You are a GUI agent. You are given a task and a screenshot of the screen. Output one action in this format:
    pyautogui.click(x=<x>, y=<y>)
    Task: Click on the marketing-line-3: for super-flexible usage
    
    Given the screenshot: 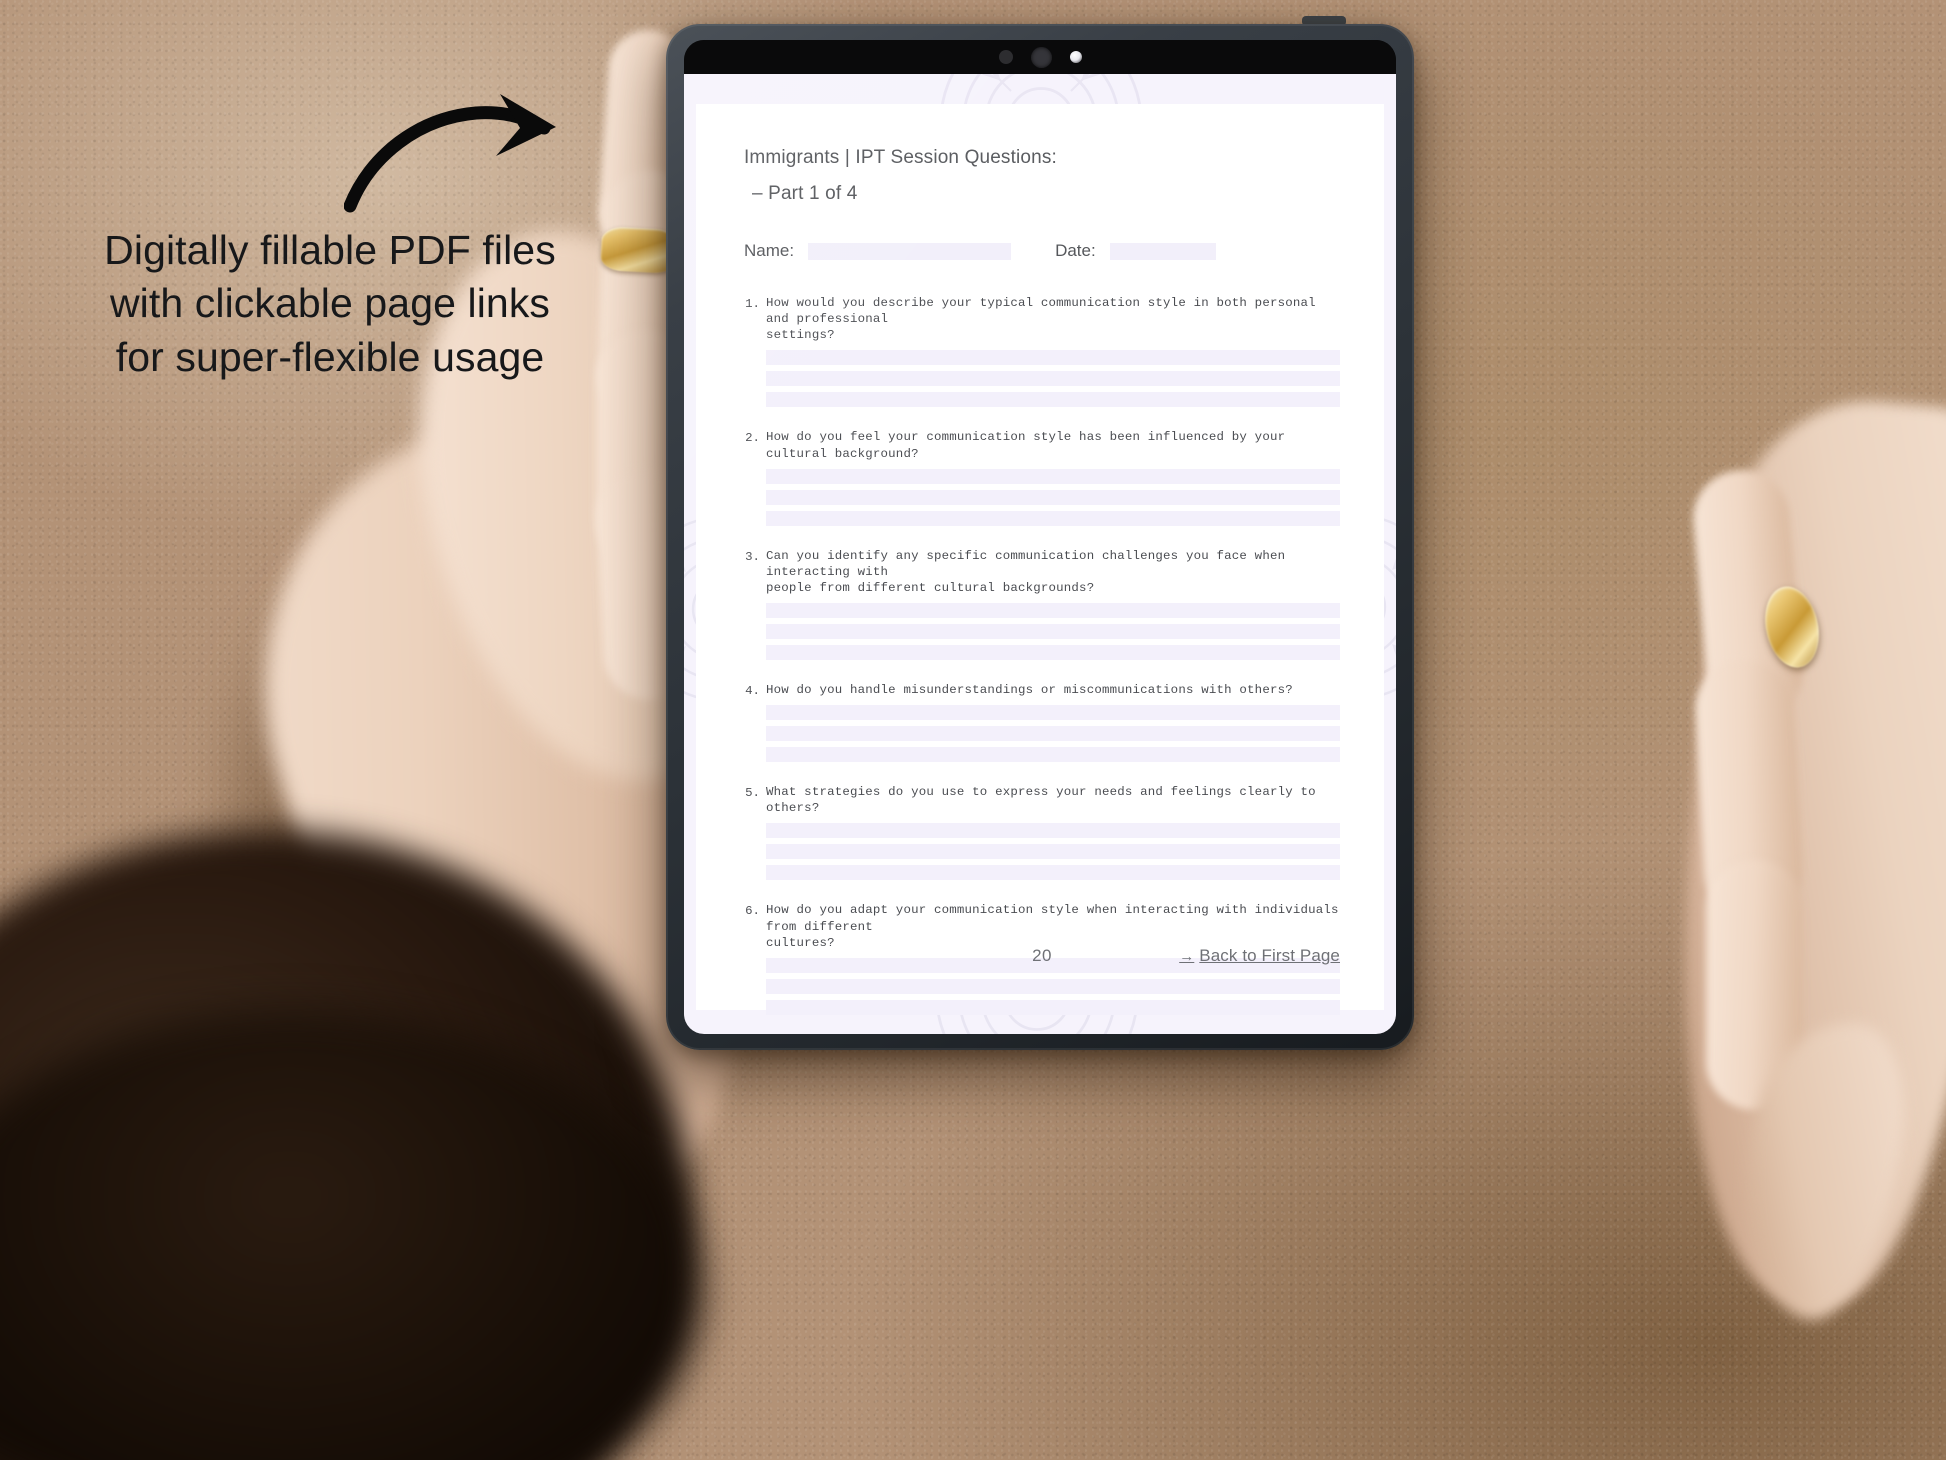 What is the action you would take?
    pyautogui.click(x=330, y=356)
    